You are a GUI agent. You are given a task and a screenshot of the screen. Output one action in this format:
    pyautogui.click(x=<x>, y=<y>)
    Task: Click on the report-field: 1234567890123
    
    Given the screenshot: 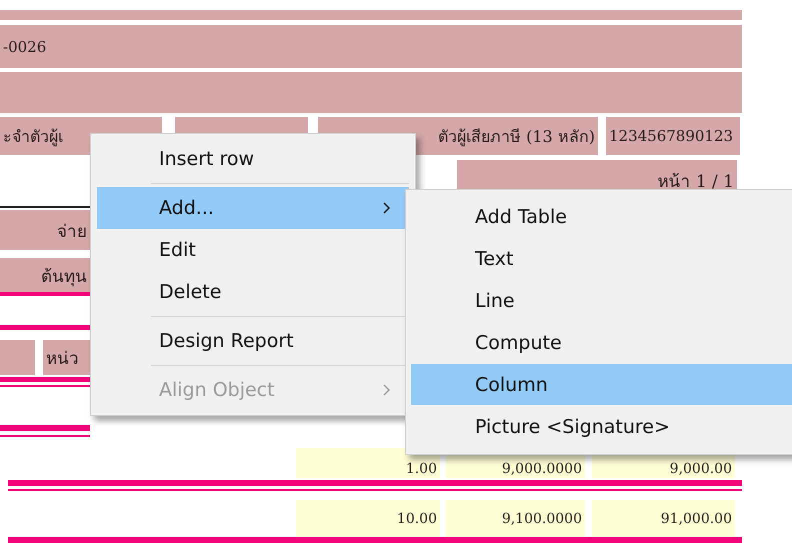 What is the action you would take?
    pyautogui.click(x=673, y=136)
    